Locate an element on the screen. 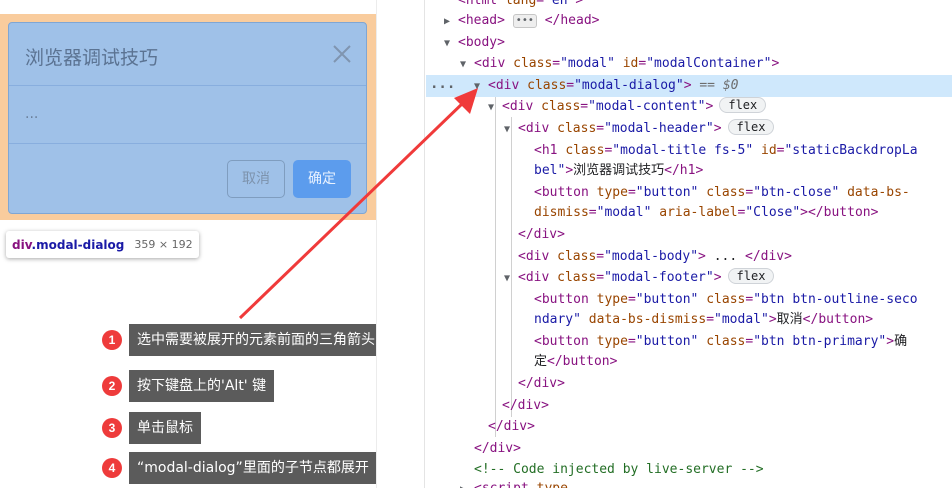 This screenshot has width=952, height=488. step-label: 选中需要被展开的元素前面的三角箭头 is located at coordinates (256, 340).